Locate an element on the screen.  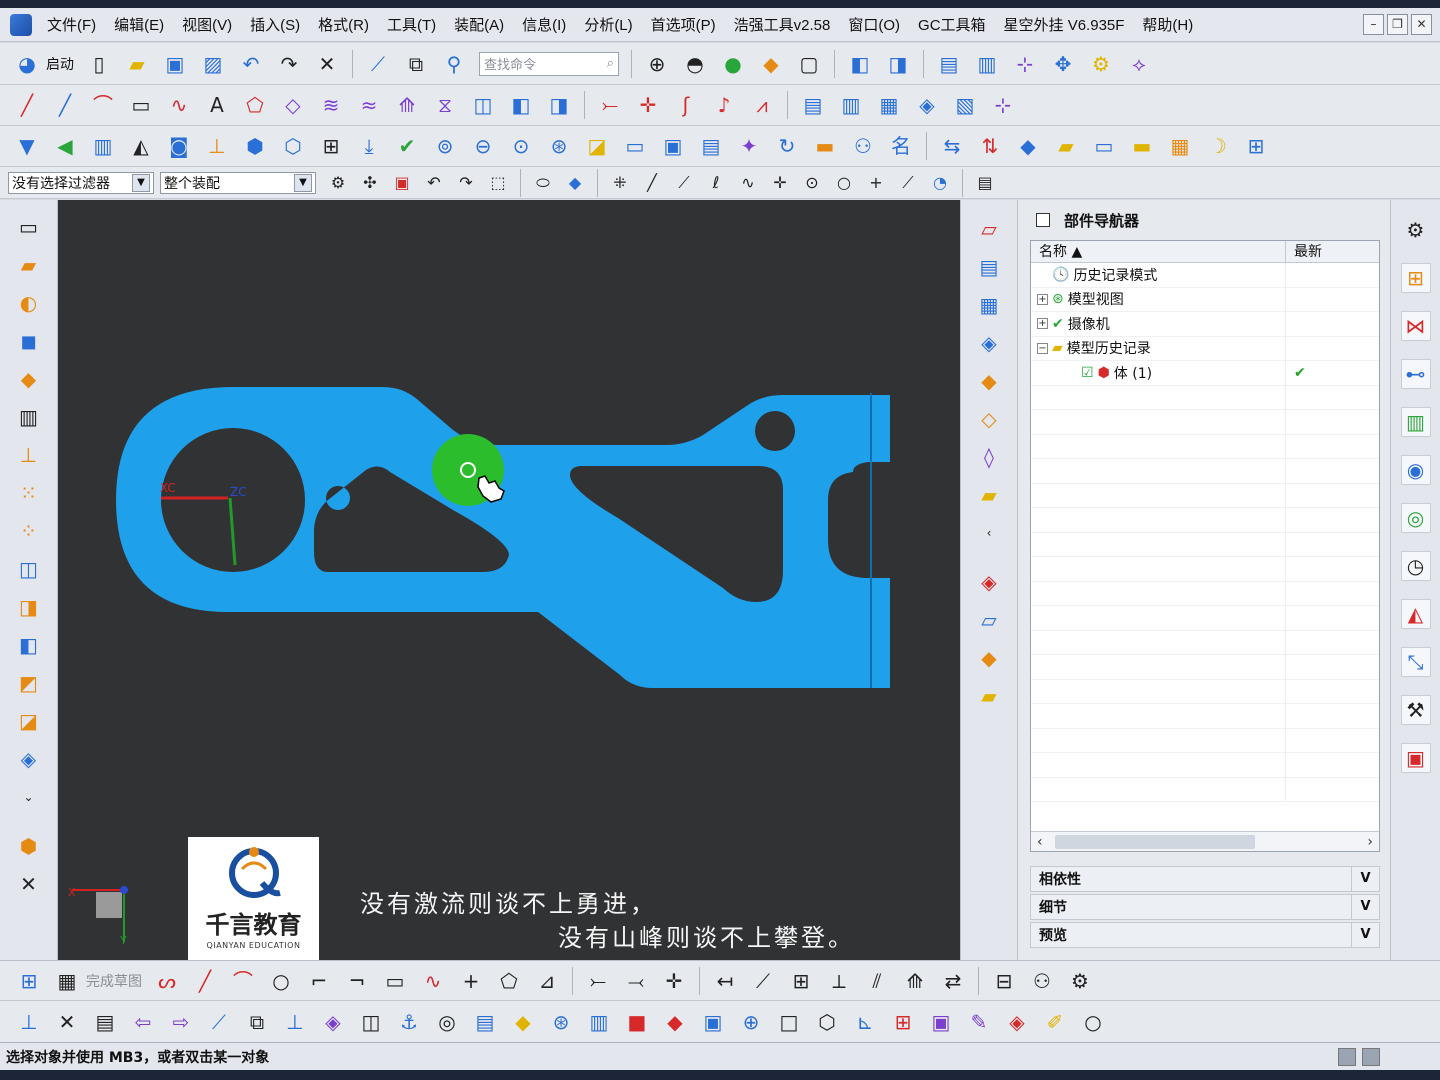
sketch-line-icon: ╱ is located at coordinates (205, 981).